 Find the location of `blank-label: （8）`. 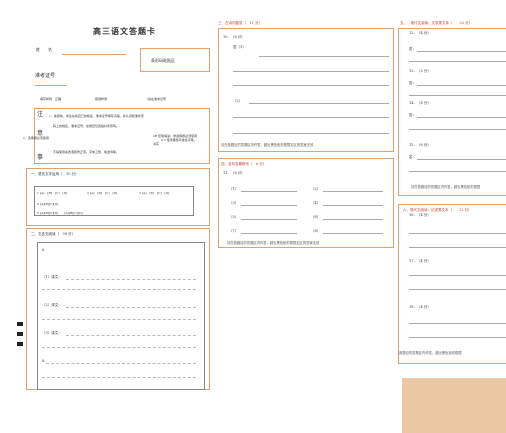

blank-label: （8） is located at coordinates (316, 231).